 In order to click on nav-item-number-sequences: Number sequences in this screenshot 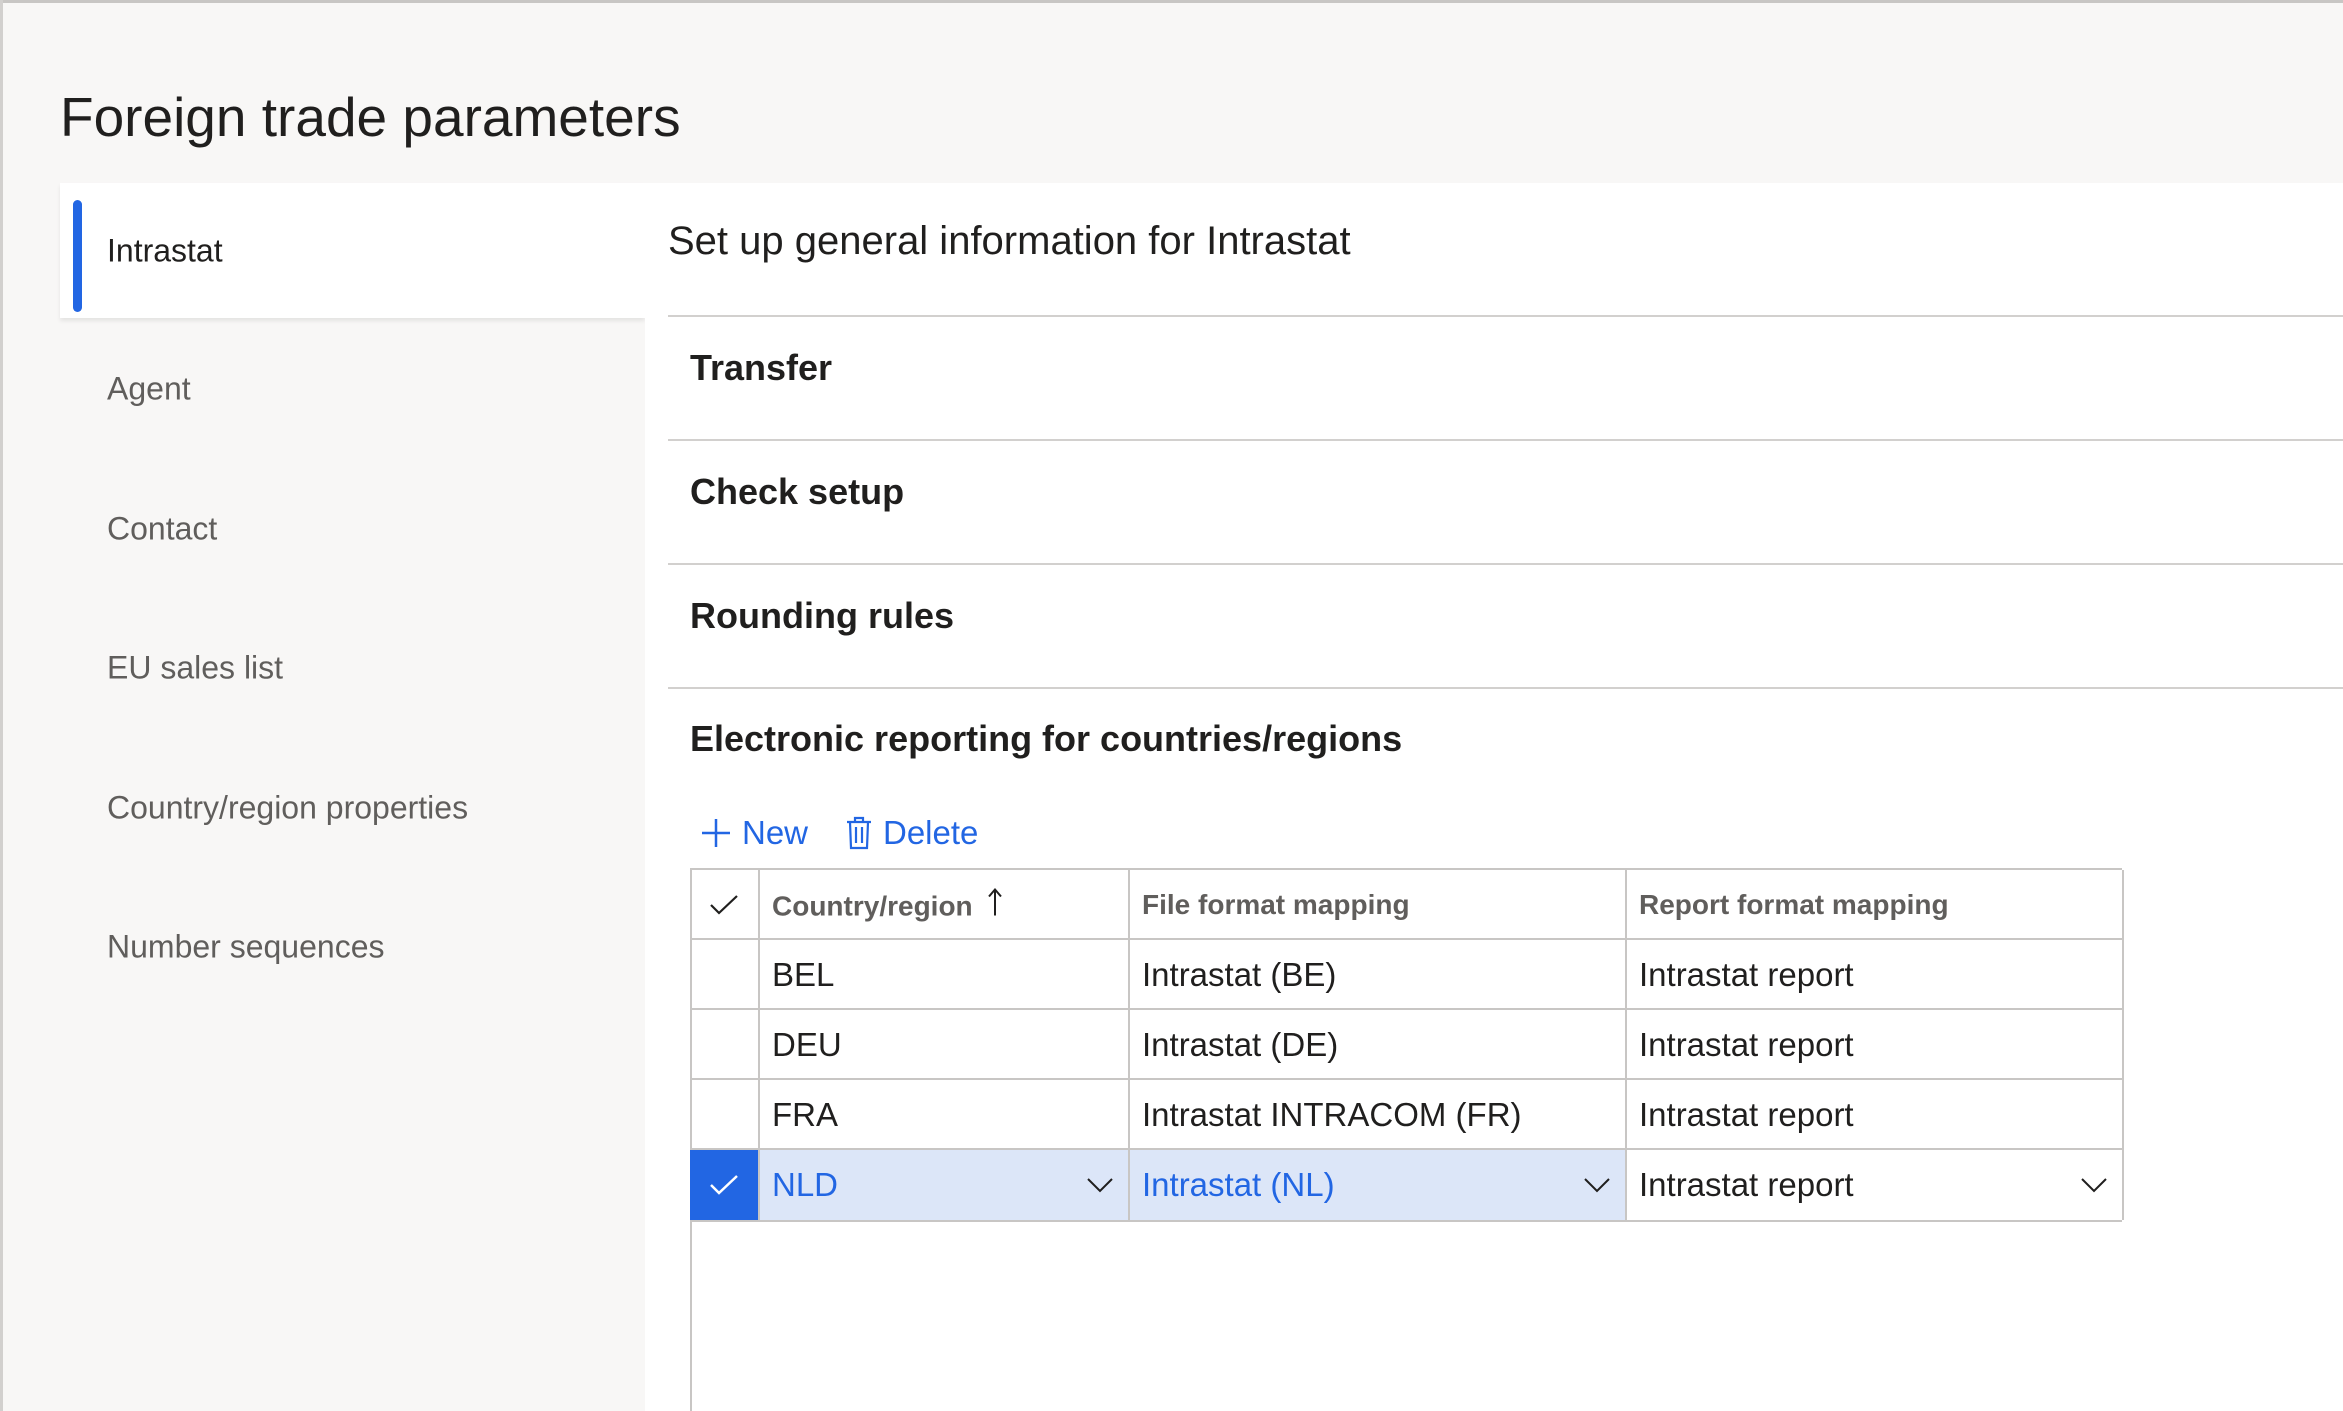, I will do `click(352, 946)`.